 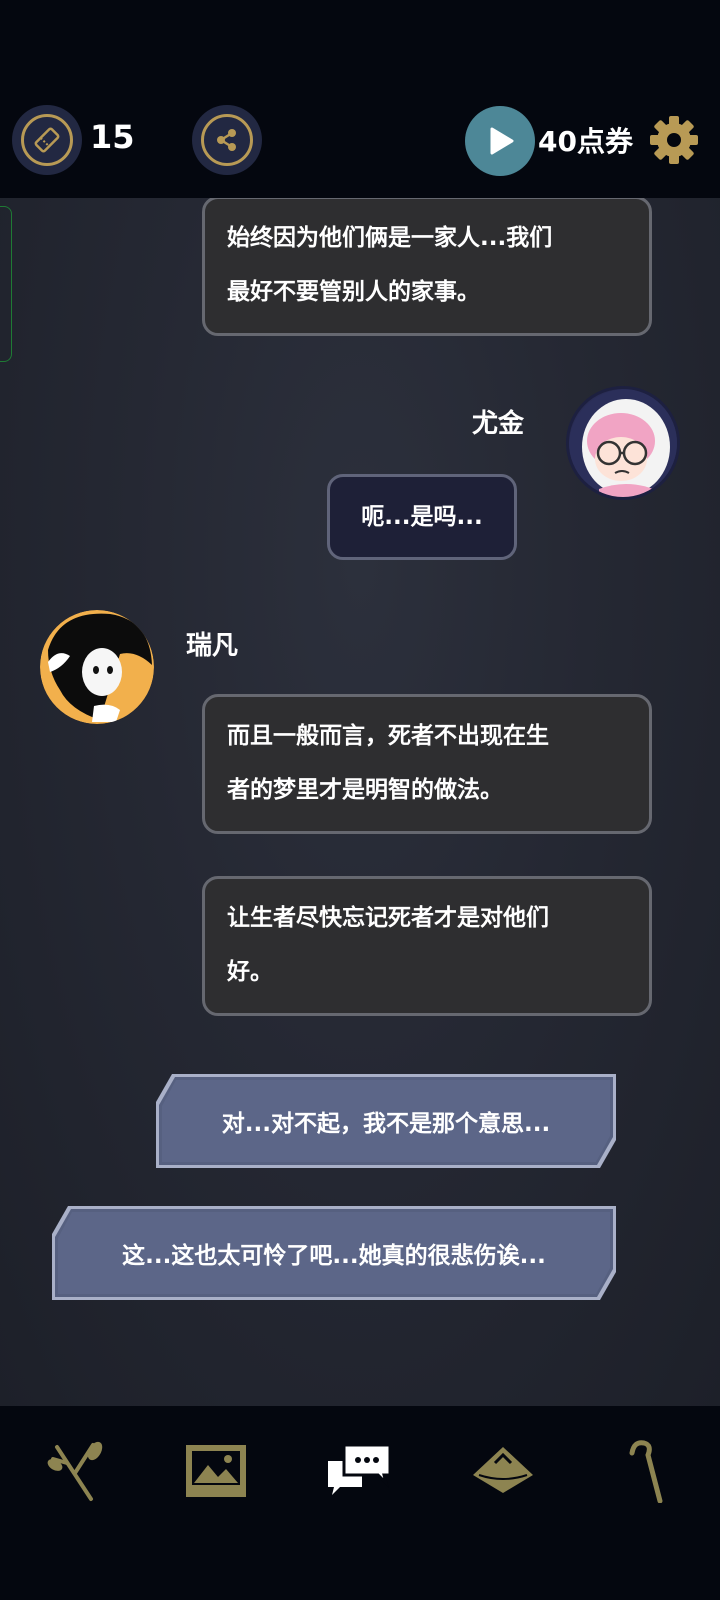 What do you see at coordinates (427, 764) in the screenshot?
I see `message-bubble: 而且一般而言，死者不出现在生 者的梦里才是明智的做法。` at bounding box center [427, 764].